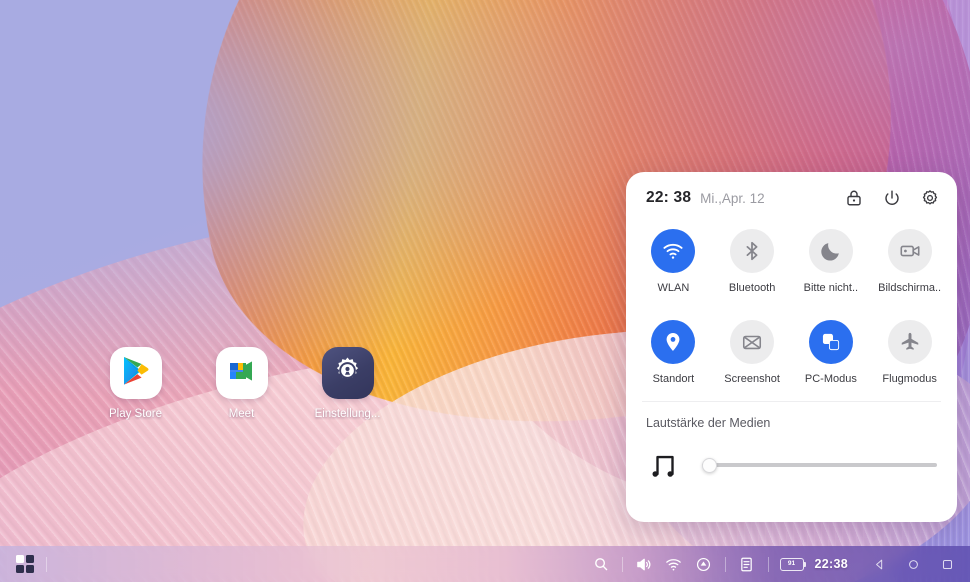 The image size is (970, 582). I want to click on lock-icon, so click(854, 198).